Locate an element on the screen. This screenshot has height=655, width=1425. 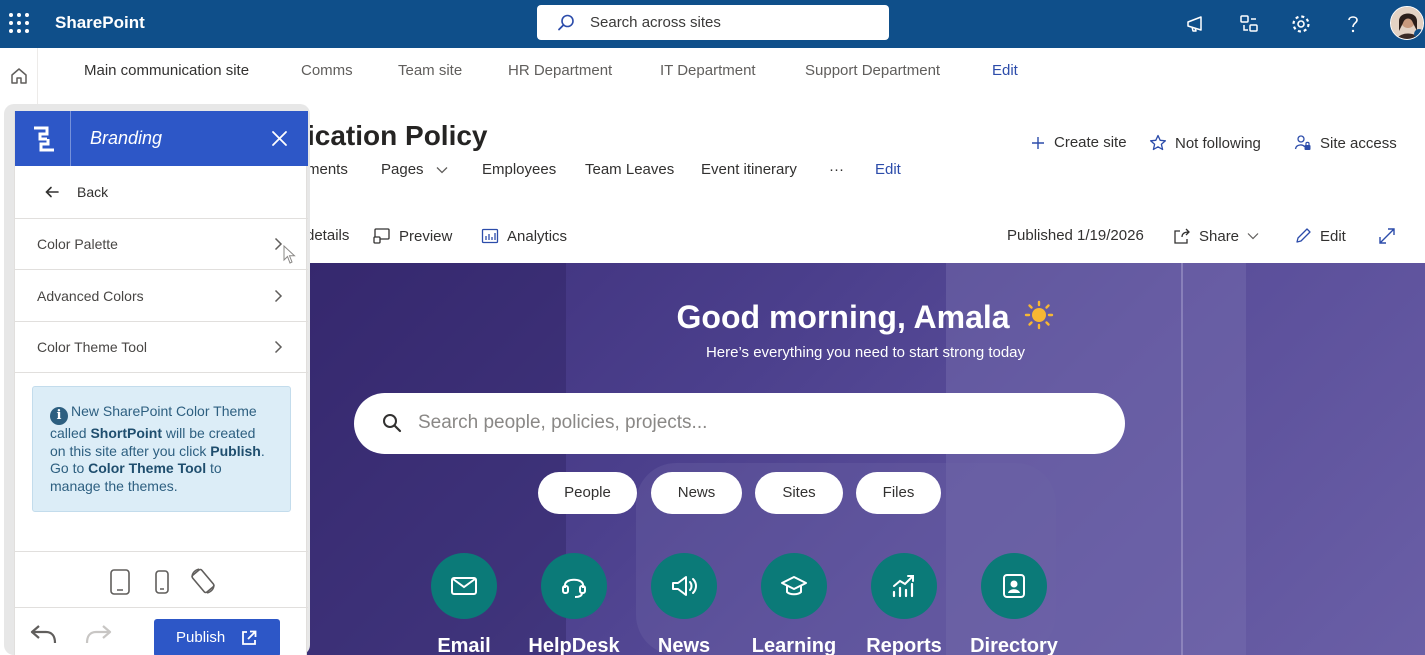
phone-icon is located at coordinates (162, 582).